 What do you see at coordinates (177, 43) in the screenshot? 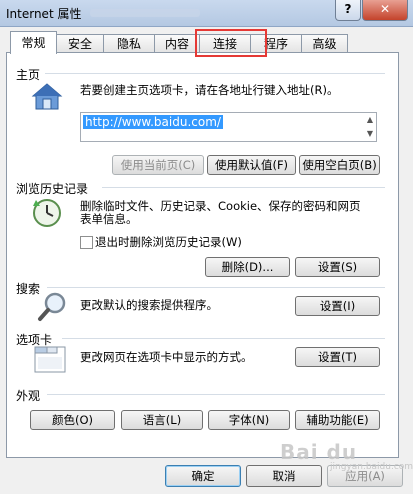
I see `tab-content: 内容` at bounding box center [177, 43].